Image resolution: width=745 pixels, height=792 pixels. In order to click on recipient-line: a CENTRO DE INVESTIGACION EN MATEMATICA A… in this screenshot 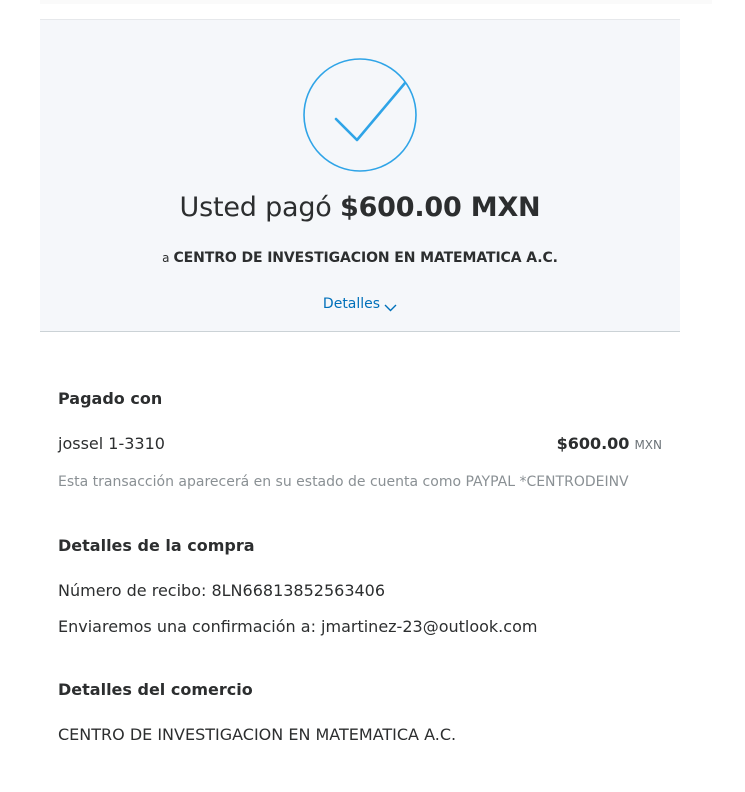, I will do `click(360, 258)`.